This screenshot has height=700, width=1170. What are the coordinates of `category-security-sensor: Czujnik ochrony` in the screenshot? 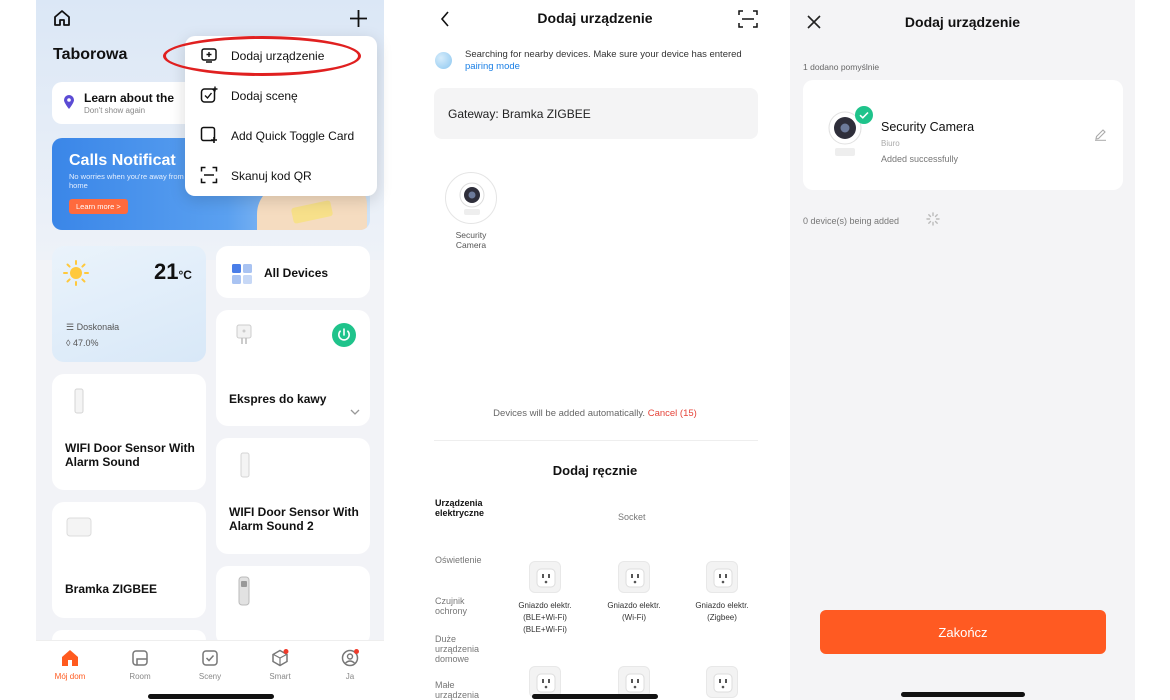 It's located at (465, 606).